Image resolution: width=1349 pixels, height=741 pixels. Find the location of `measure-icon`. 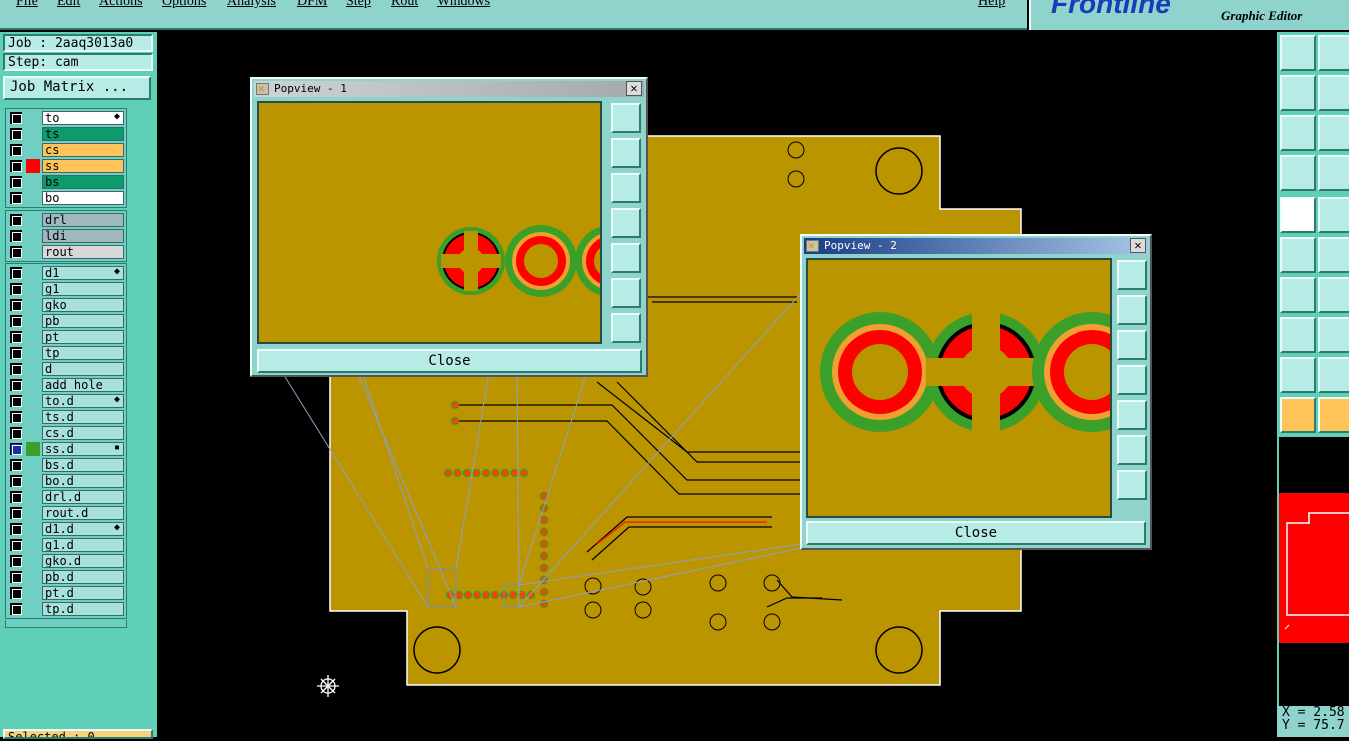

measure-icon is located at coordinates (1298, 173).